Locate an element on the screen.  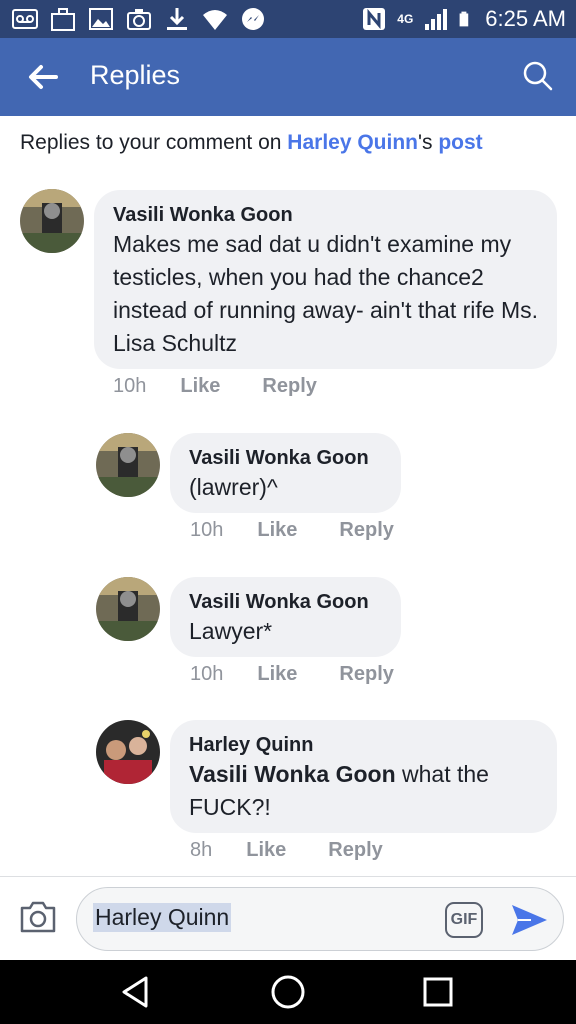
nfc-icon is located at coordinates (374, 19).